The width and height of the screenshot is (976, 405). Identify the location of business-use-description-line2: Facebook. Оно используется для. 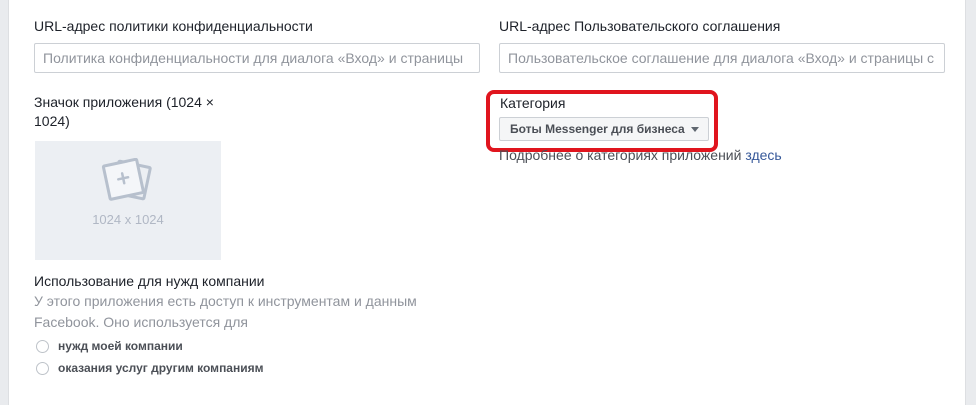
(141, 322).